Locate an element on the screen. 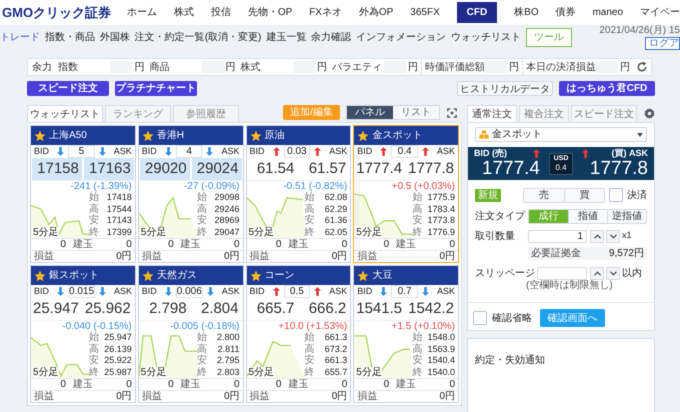 This screenshot has height=412, width=680. chevron-down-icon is located at coordinates (613, 236).